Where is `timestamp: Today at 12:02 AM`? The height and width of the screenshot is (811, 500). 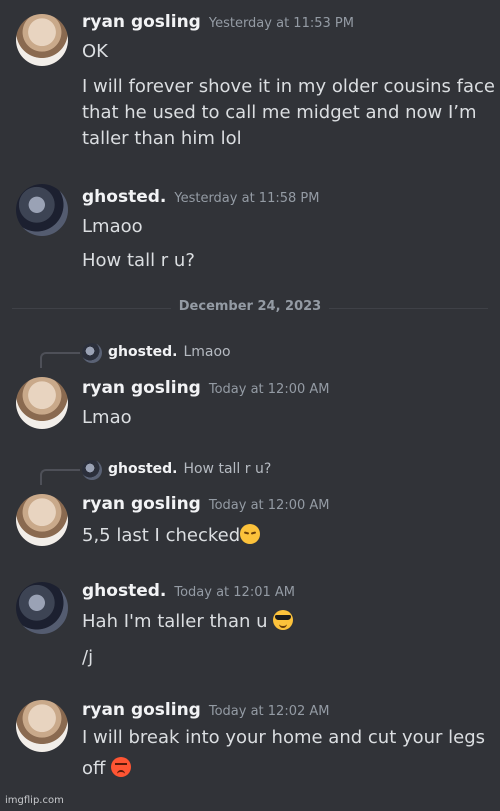
timestamp: Today at 12:02 AM is located at coordinates (269, 711).